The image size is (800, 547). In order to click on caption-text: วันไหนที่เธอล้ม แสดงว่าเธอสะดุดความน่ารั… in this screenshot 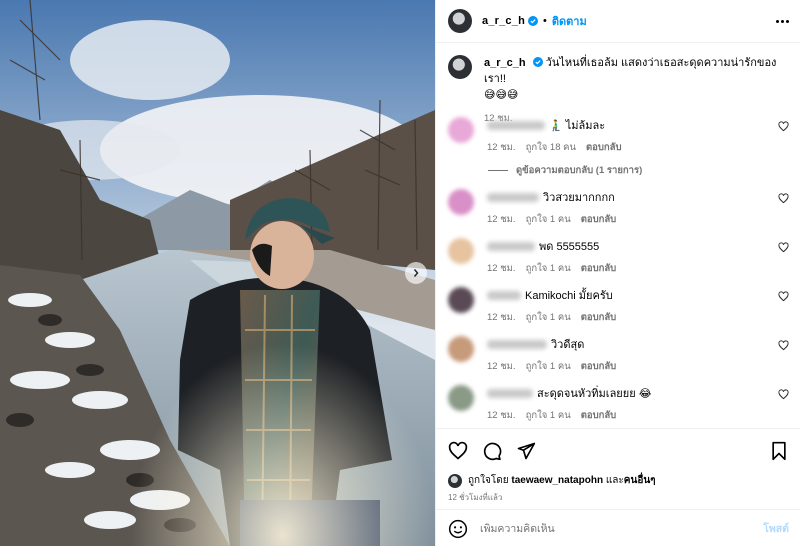, I will do `click(630, 71)`.